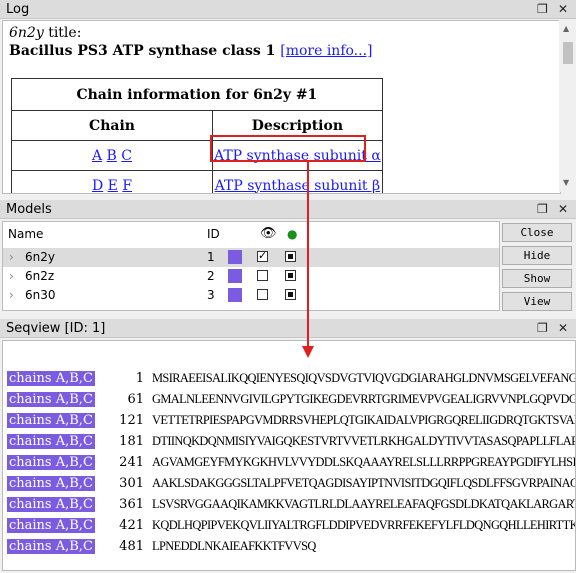 Image resolution: width=576 pixels, height=573 pixels. Describe the element at coordinates (112, 125) in the screenshot. I see `column-header-chain: Chain` at that location.